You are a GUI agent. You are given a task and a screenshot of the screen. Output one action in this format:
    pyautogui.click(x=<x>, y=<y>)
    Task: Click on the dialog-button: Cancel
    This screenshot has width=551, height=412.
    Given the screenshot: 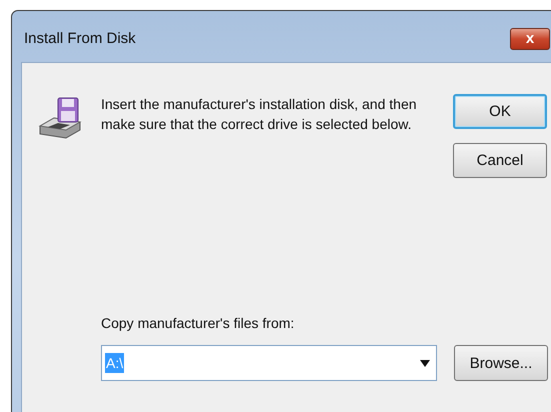 What is the action you would take?
    pyautogui.click(x=500, y=160)
    